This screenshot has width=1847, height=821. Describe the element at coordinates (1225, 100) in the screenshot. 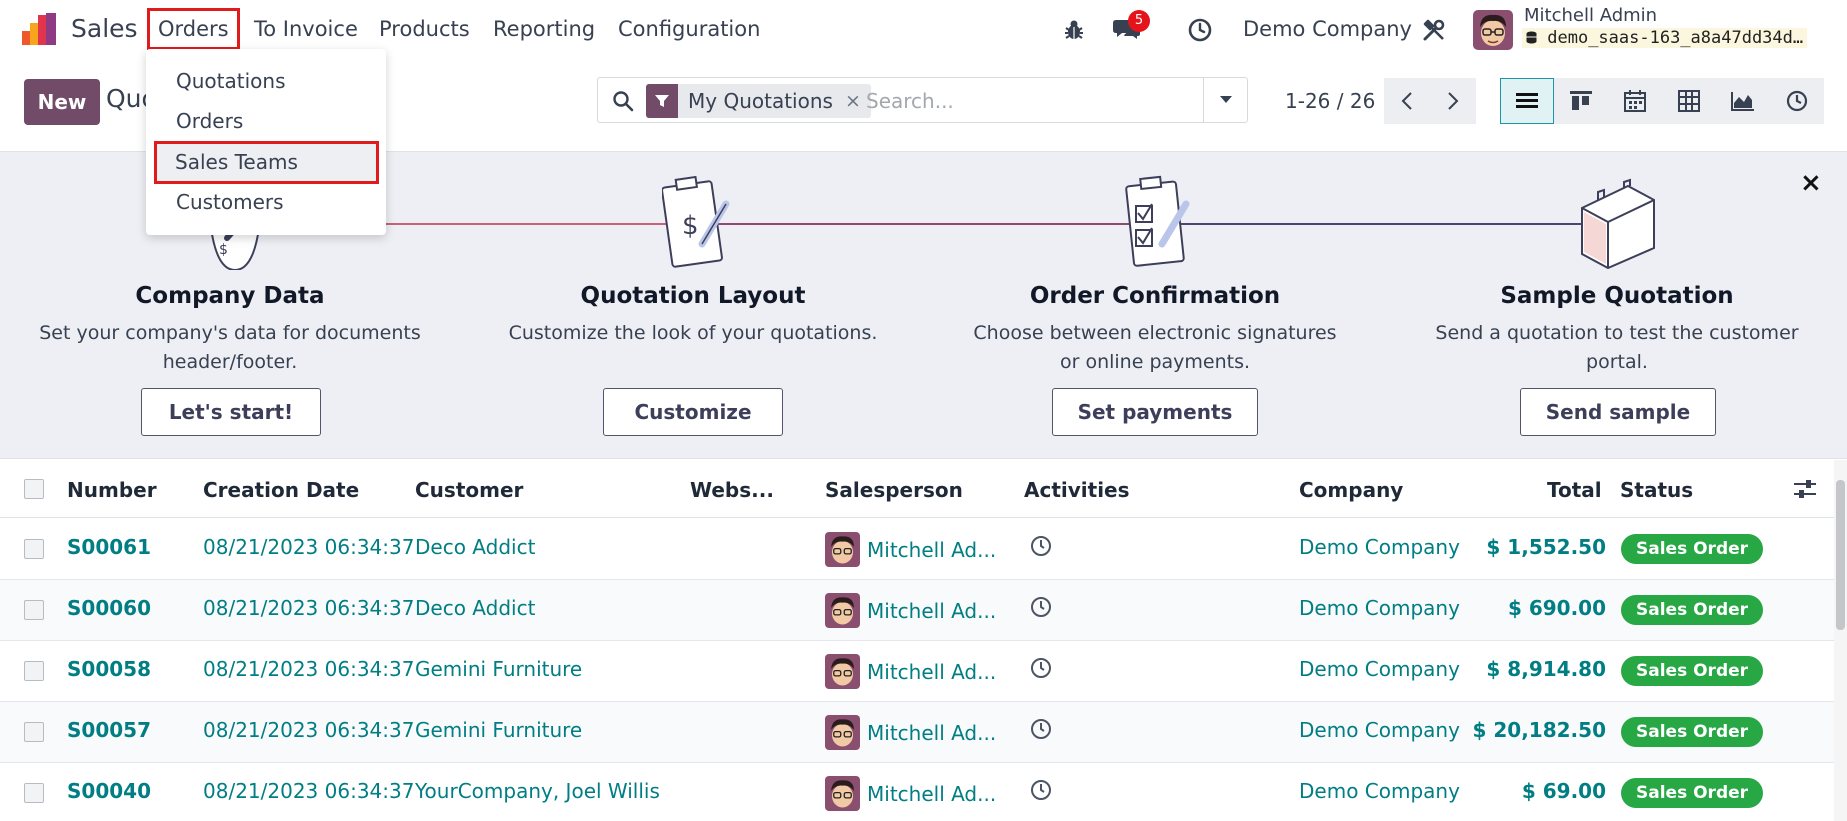

I see `search-options-toggle` at that location.